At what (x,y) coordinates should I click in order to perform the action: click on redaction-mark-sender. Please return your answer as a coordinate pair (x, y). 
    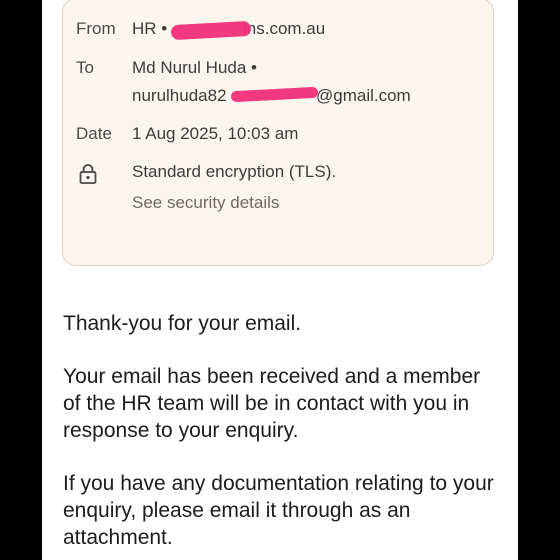
    Looking at the image, I should click on (211, 30).